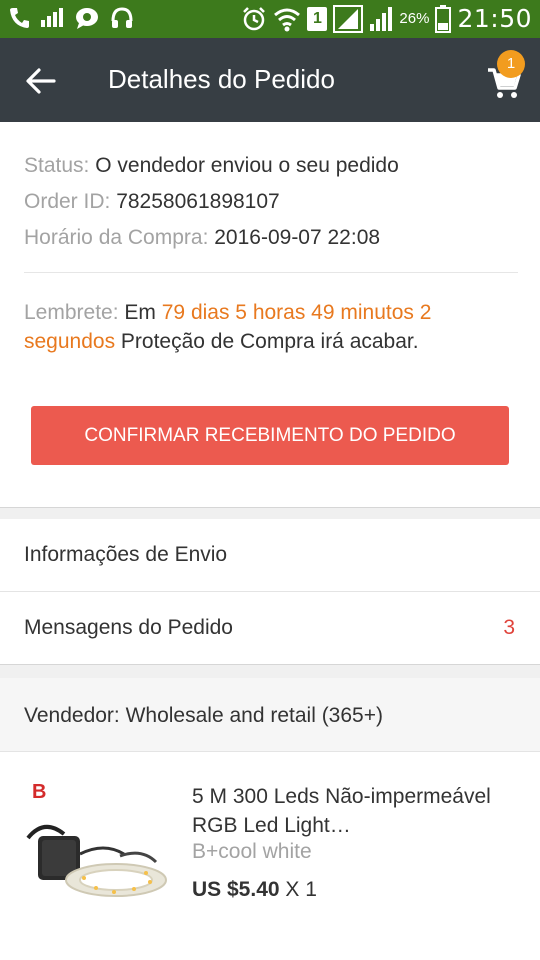 This screenshot has width=540, height=960. Describe the element at coordinates (41, 81) in the screenshot. I see `back-arrow-icon` at that location.